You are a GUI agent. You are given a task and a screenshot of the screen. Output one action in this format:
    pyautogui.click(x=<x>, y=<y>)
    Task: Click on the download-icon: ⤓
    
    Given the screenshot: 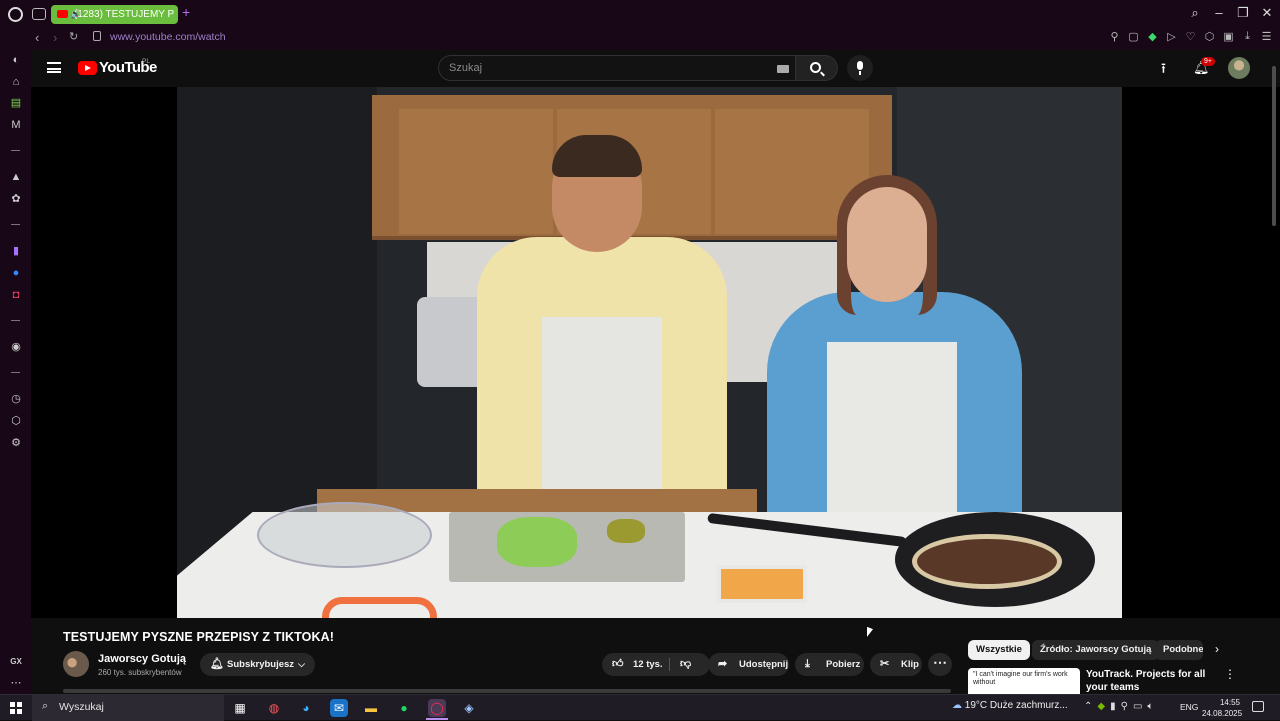 What is the action you would take?
    pyautogui.click(x=1247, y=36)
    